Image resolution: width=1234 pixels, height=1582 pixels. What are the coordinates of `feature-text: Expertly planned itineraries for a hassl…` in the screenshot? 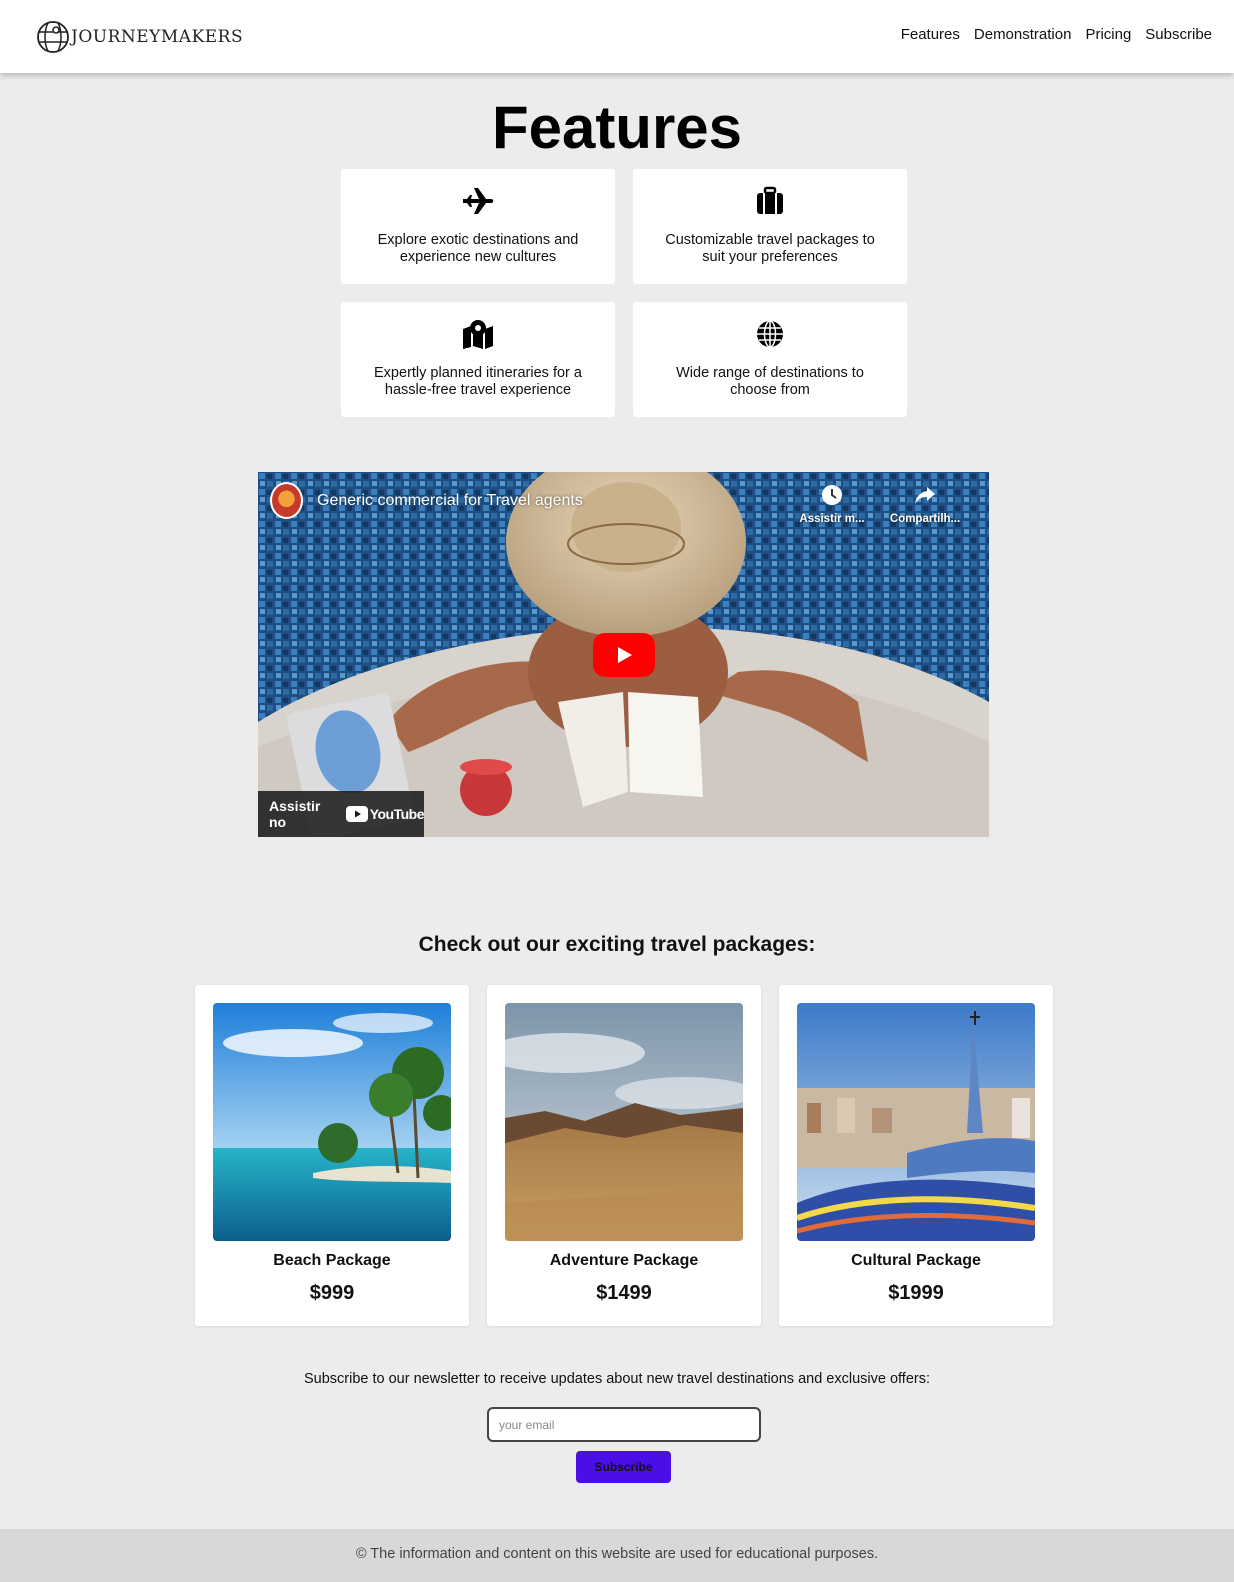 It's located at (478, 381).